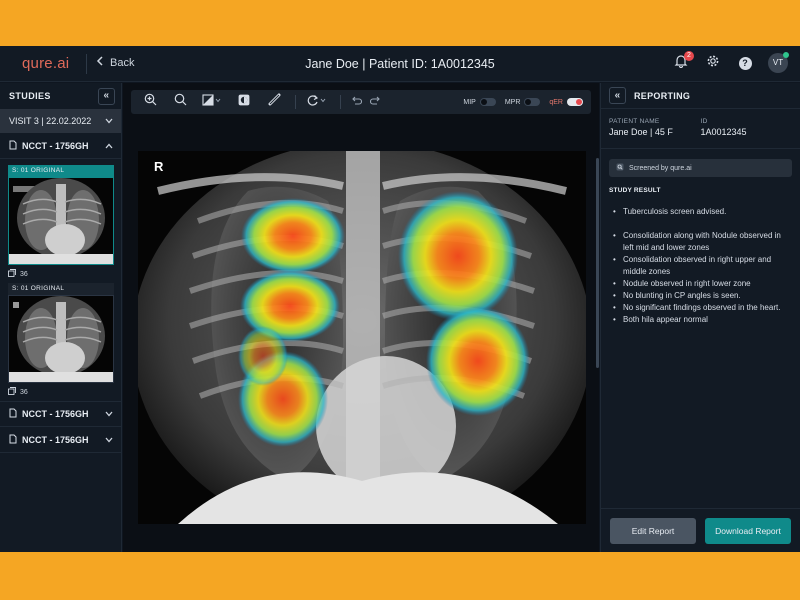 The height and width of the screenshot is (600, 800). I want to click on zoom-in-icon, so click(150, 102).